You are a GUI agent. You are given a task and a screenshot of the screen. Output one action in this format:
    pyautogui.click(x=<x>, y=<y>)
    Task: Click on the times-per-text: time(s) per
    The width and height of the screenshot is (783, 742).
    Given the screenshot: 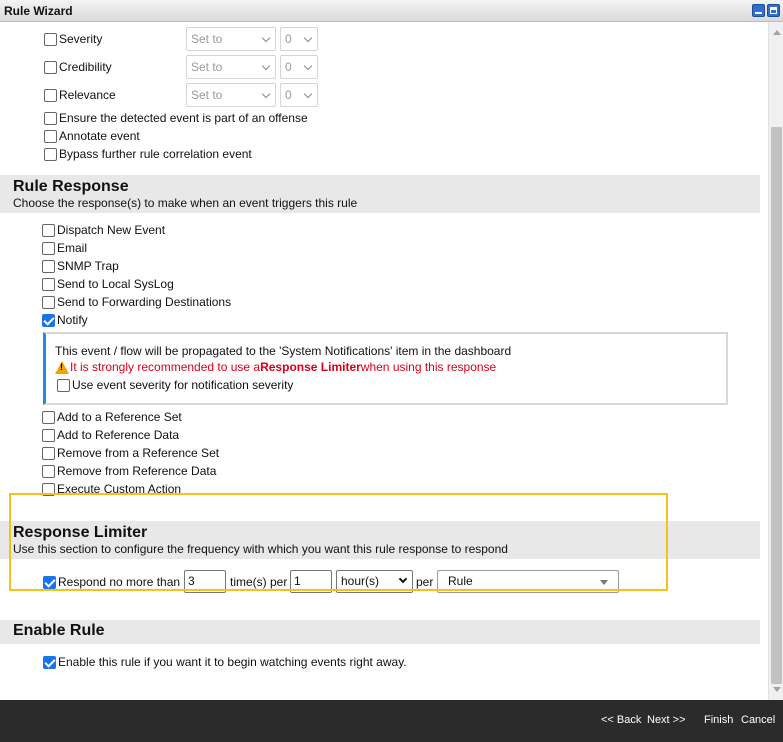 What is the action you would take?
    pyautogui.click(x=258, y=582)
    